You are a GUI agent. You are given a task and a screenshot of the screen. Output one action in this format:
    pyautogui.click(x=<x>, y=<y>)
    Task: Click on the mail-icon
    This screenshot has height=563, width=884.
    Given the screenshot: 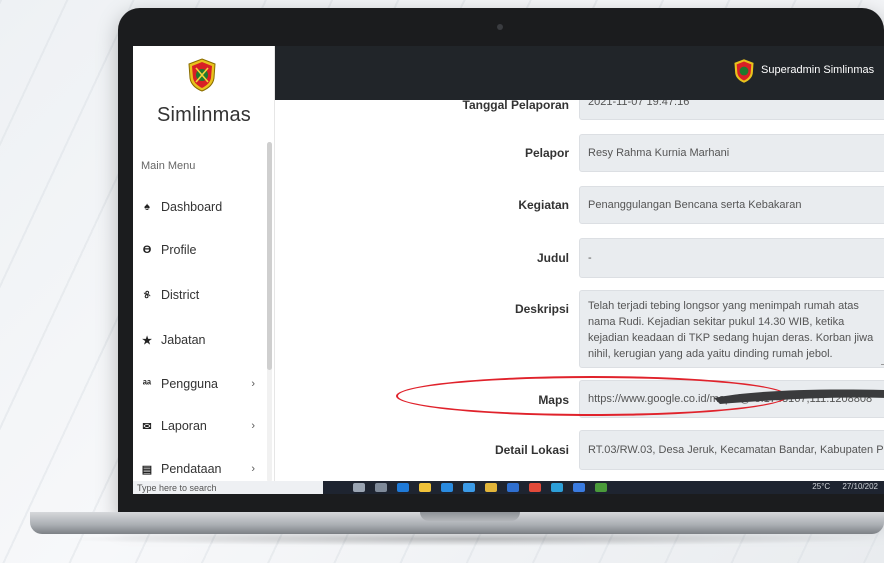 What is the action you would take?
    pyautogui.click(x=447, y=487)
    